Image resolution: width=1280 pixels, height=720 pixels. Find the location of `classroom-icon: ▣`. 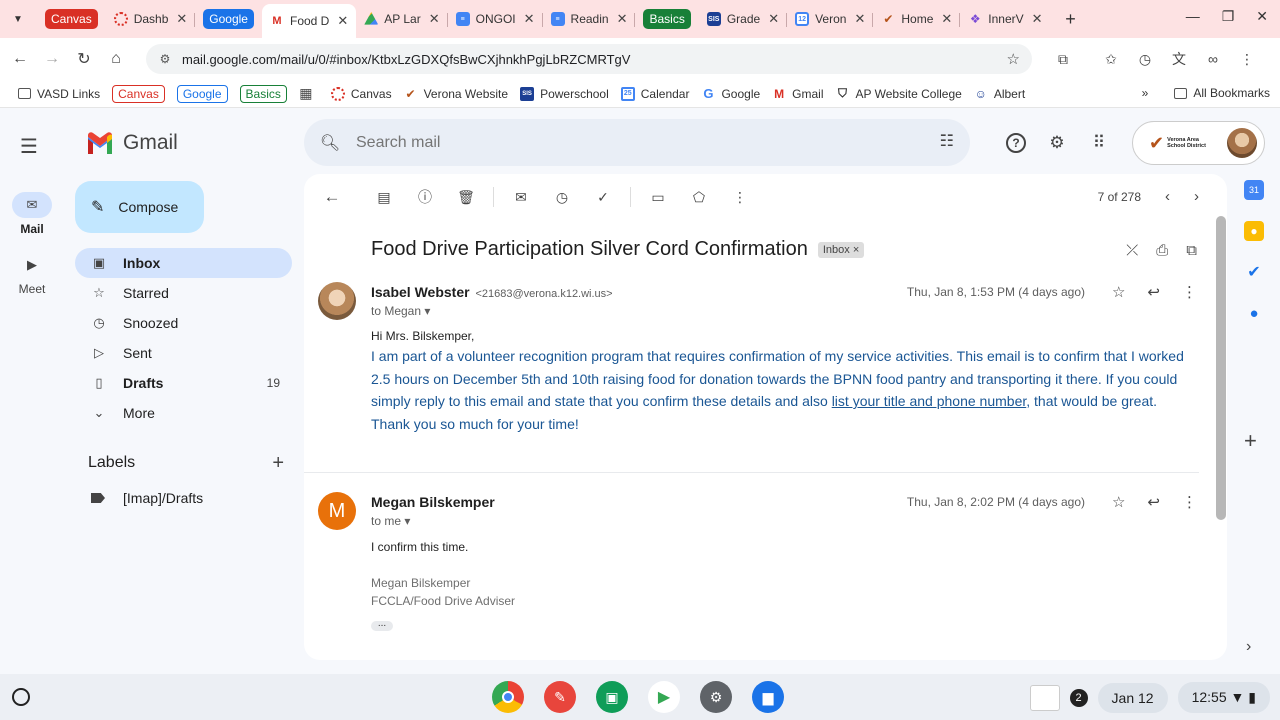

classroom-icon: ▣ is located at coordinates (612, 697).